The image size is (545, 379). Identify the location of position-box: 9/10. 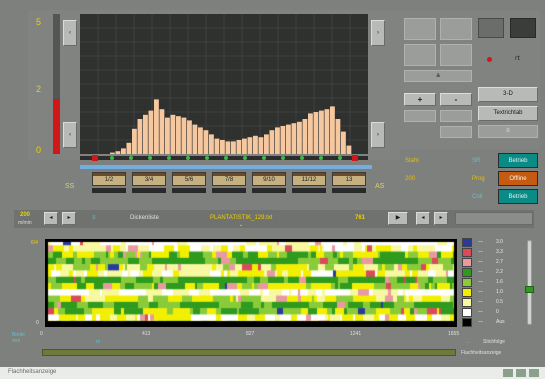
(269, 179).